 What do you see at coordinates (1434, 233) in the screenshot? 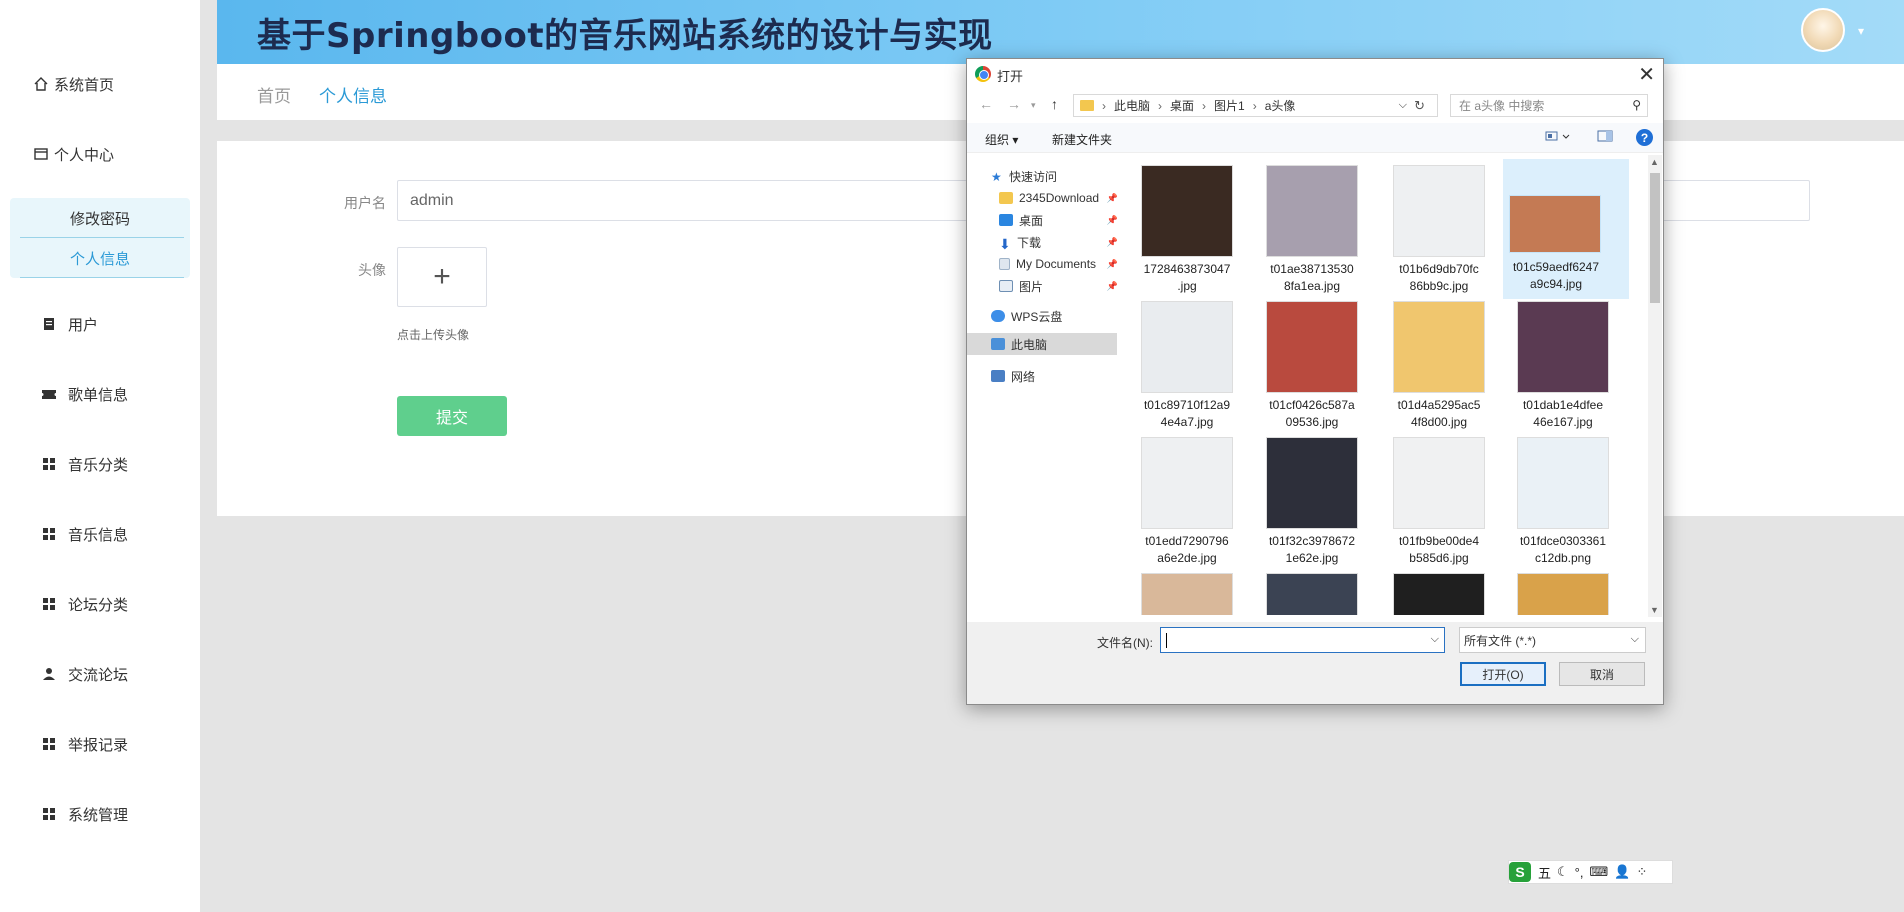
I see `file-item: t01b6d9db70fc 86bb9c.jpg` at bounding box center [1434, 233].